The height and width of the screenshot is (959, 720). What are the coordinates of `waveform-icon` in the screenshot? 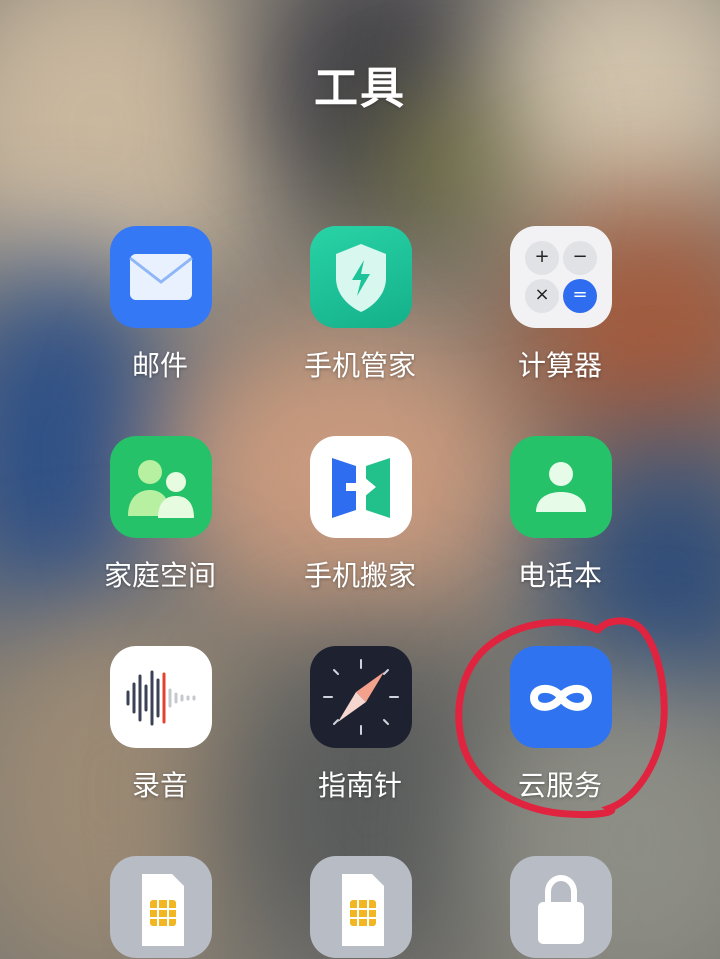 It's located at (161, 697).